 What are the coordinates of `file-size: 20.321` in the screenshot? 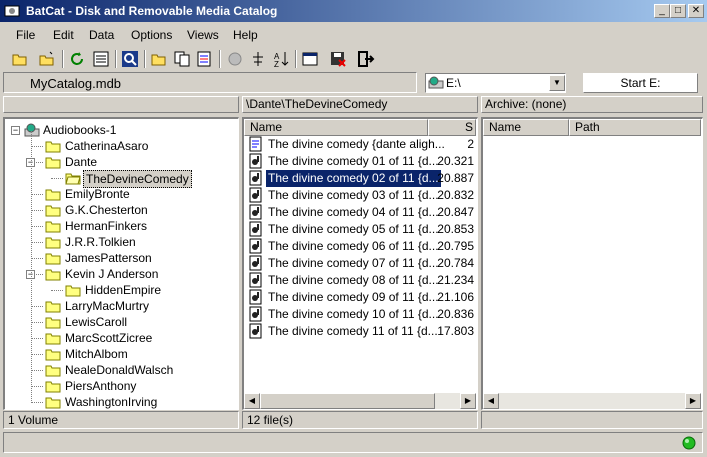 It's located at (455, 161).